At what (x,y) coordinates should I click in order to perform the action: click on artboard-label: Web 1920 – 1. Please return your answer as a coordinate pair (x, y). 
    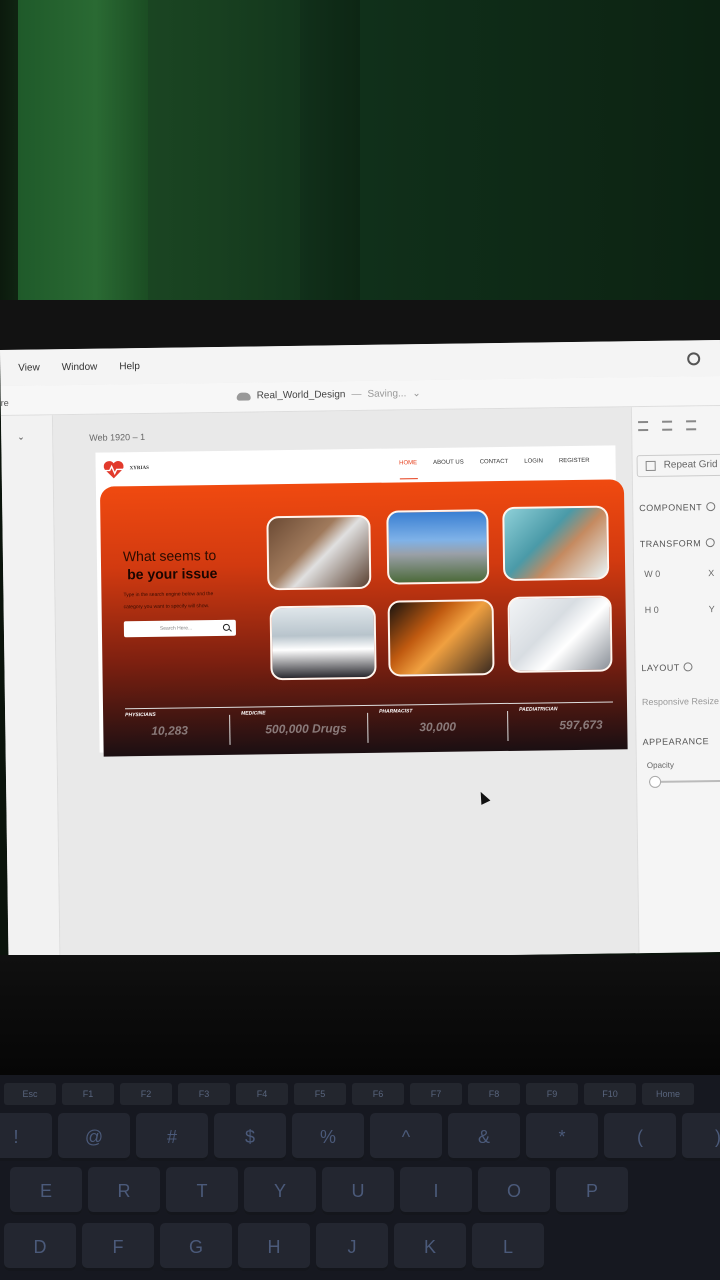
    Looking at the image, I should click on (117, 437).